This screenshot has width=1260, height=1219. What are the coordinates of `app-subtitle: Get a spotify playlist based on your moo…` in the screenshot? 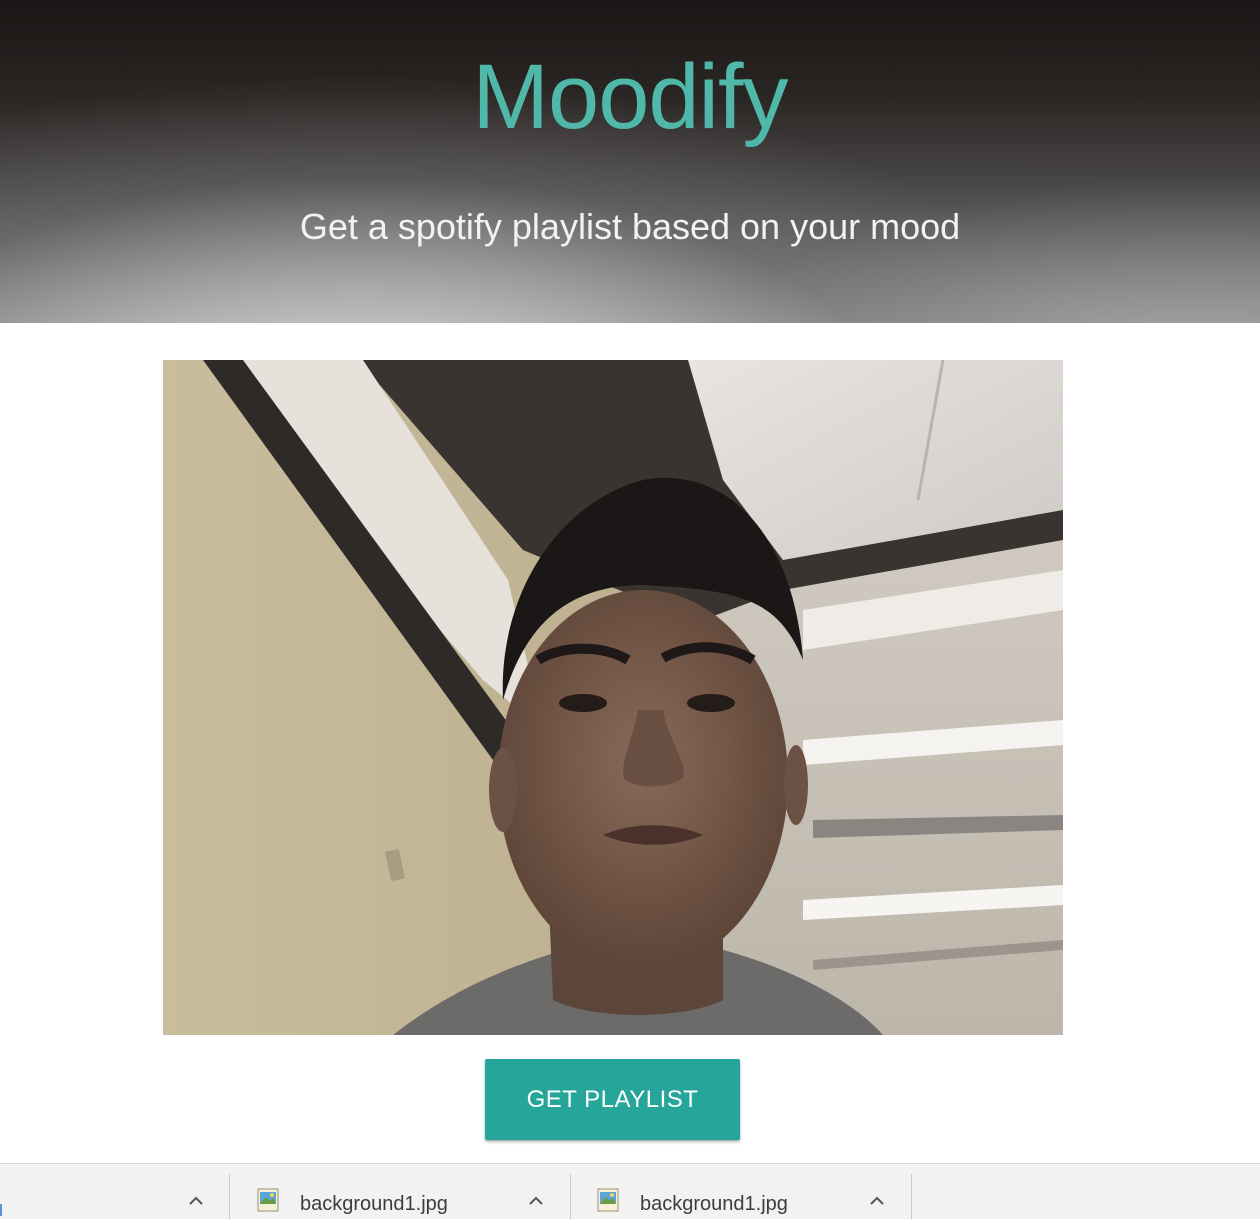 It's located at (630, 226).